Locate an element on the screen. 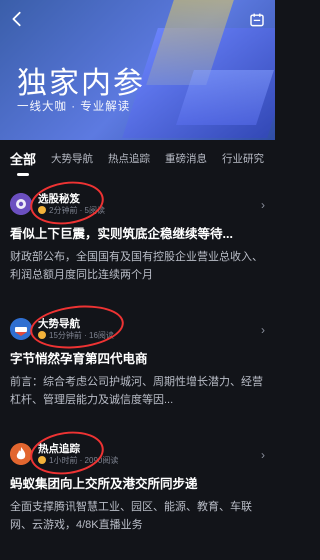 The width and height of the screenshot is (320, 560). tab-major-news: 重磅消息 is located at coordinates (186, 158).